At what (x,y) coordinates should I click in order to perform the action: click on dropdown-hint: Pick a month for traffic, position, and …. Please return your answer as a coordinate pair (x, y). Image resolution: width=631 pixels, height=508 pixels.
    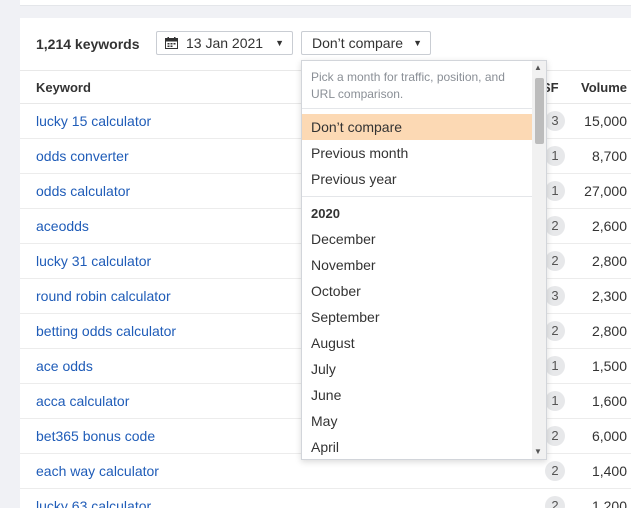
    Looking at the image, I should click on (408, 85).